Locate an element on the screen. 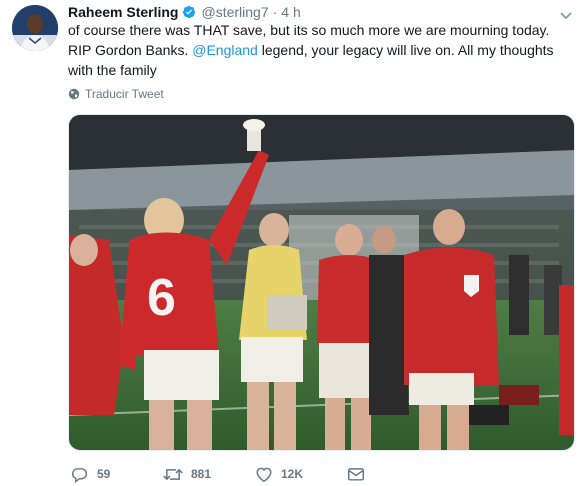 This screenshot has height=486, width=582. mention-link: @England is located at coordinates (225, 50).